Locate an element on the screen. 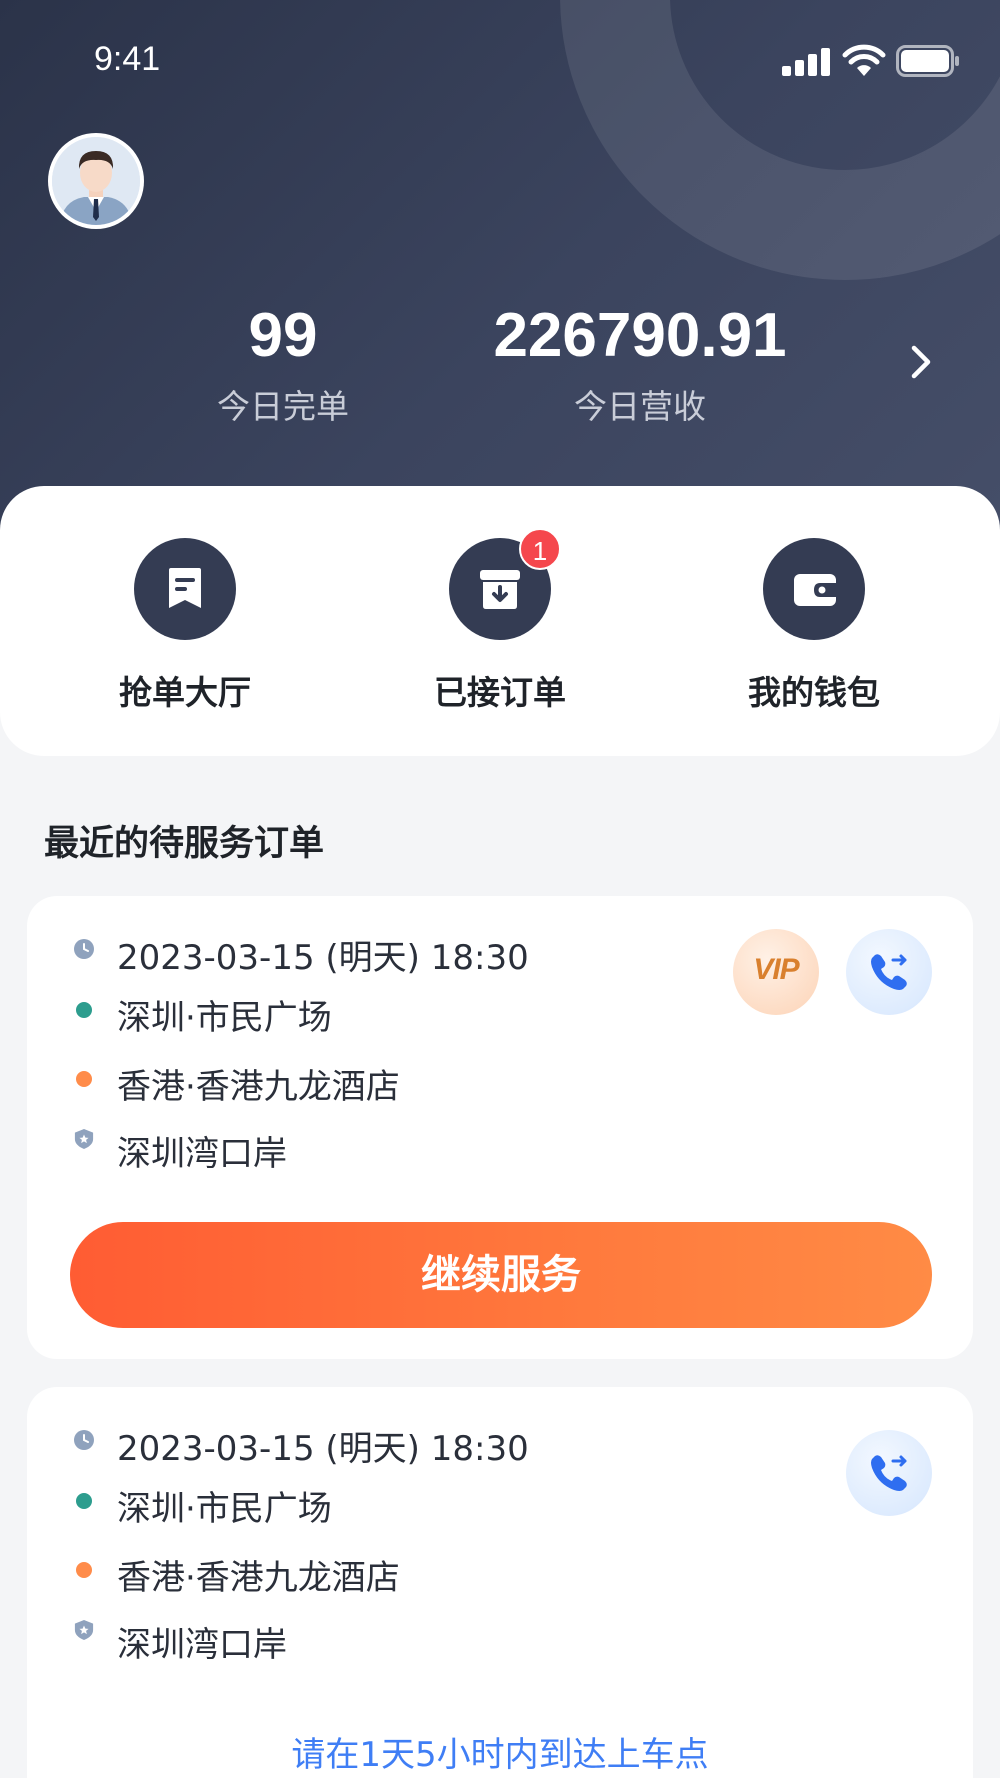 This screenshot has width=1000, height=1778. accepted-orders-icon is located at coordinates (500, 589).